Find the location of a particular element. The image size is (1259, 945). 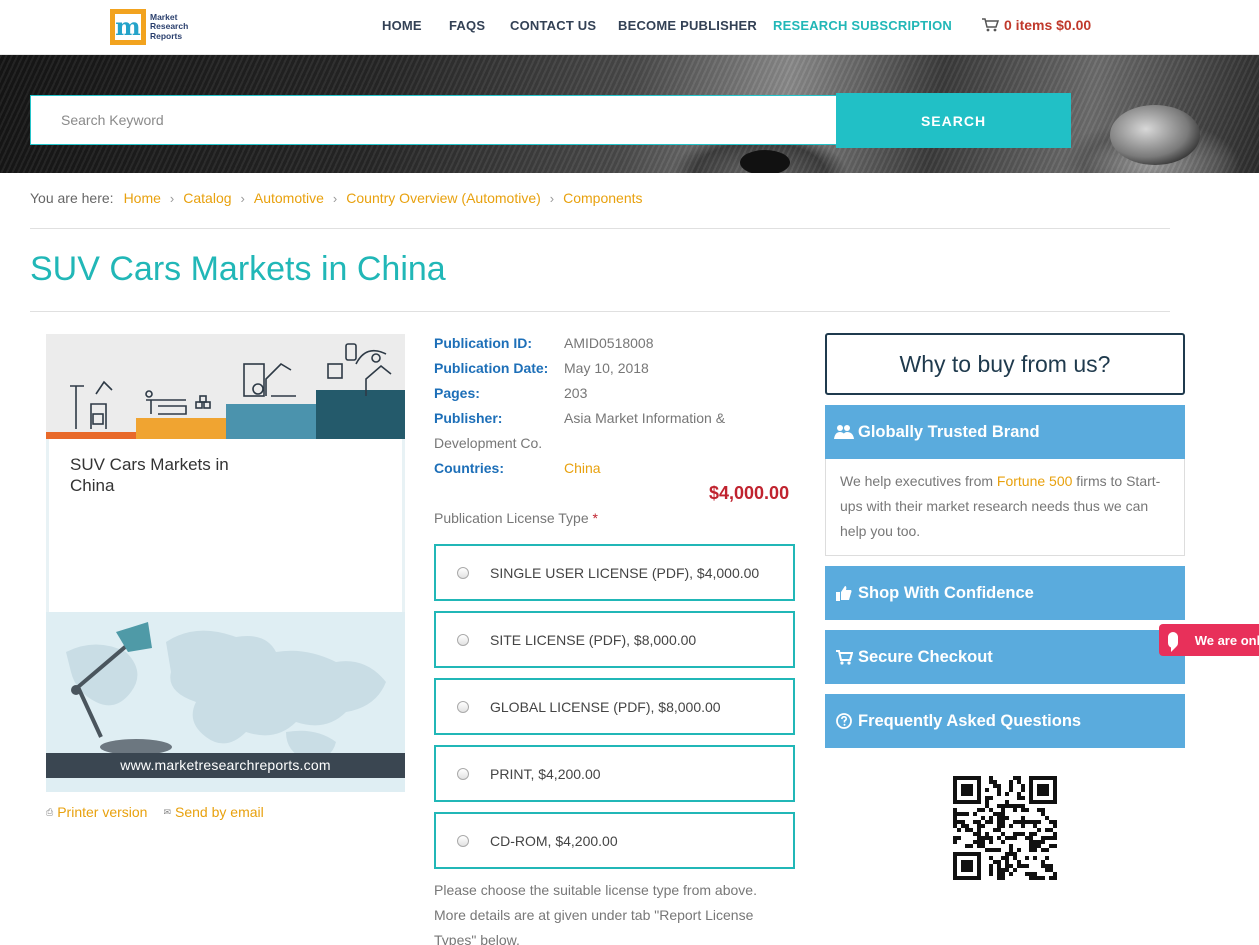

breadcrumb-components: Components is located at coordinates (602, 198).